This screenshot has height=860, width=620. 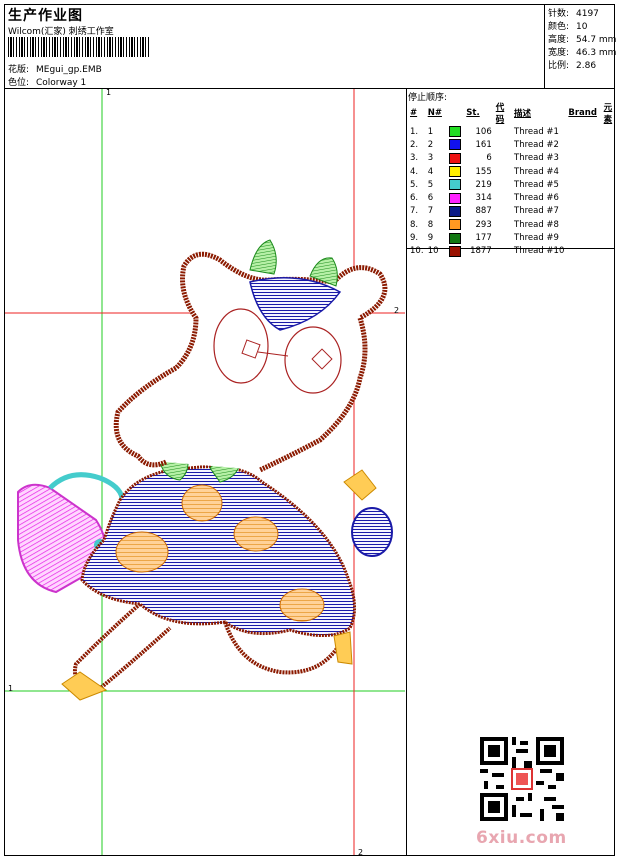 I want to click on page-title: 生产作业图, so click(x=45, y=16).